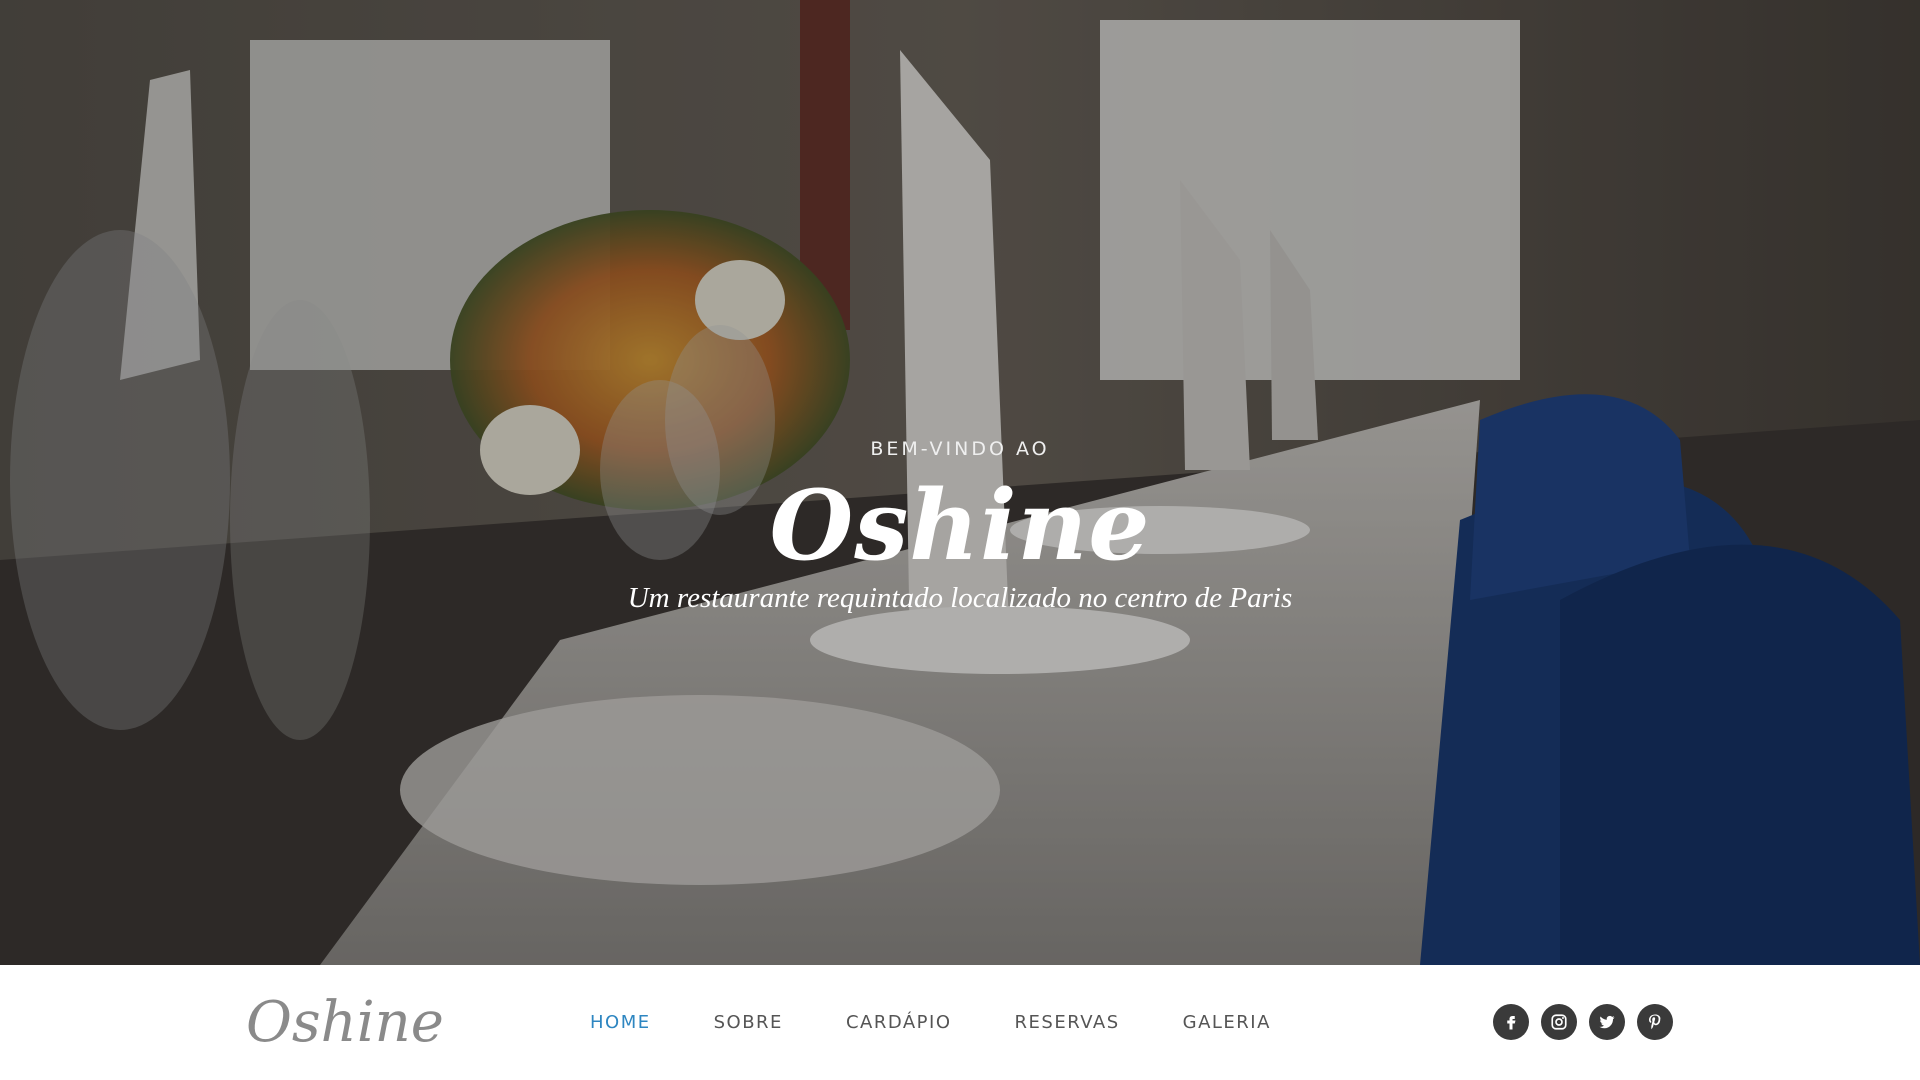  I want to click on pinterest-icon, so click(1655, 1022).